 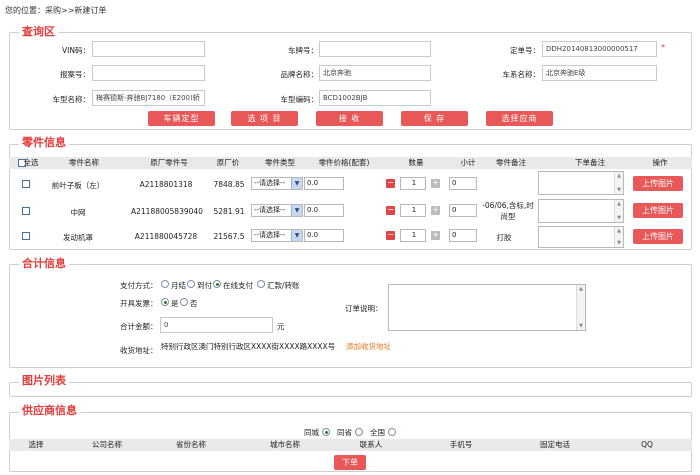 I want to click on supplier-table-header: 选择 公司名称 省份名称 城市名称 联系人 手机号 固定电话 QQ, so click(x=350, y=445).